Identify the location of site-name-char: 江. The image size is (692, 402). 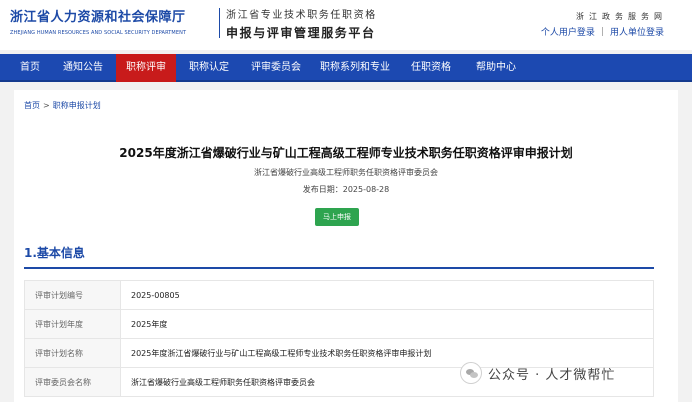
(593, 16).